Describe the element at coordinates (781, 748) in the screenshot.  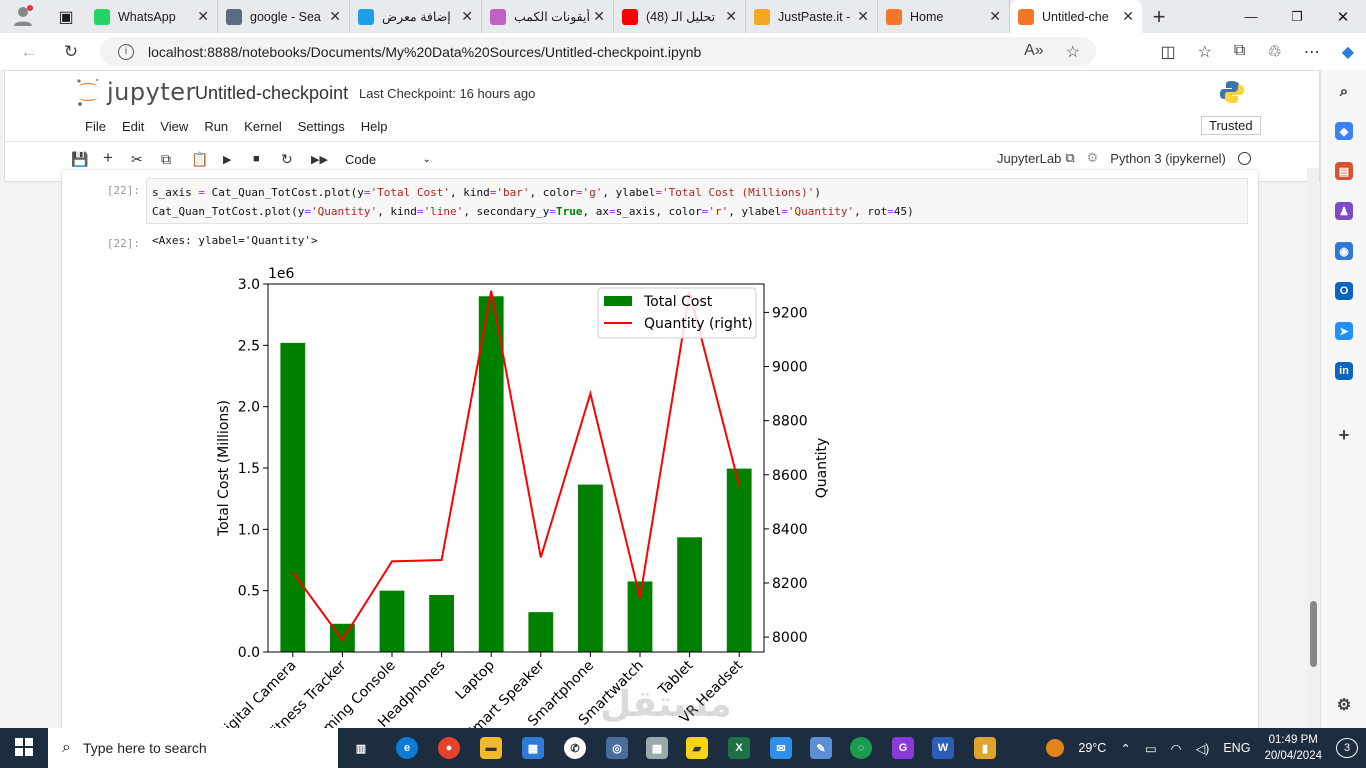
I see `mail-icon: ✉` at that location.